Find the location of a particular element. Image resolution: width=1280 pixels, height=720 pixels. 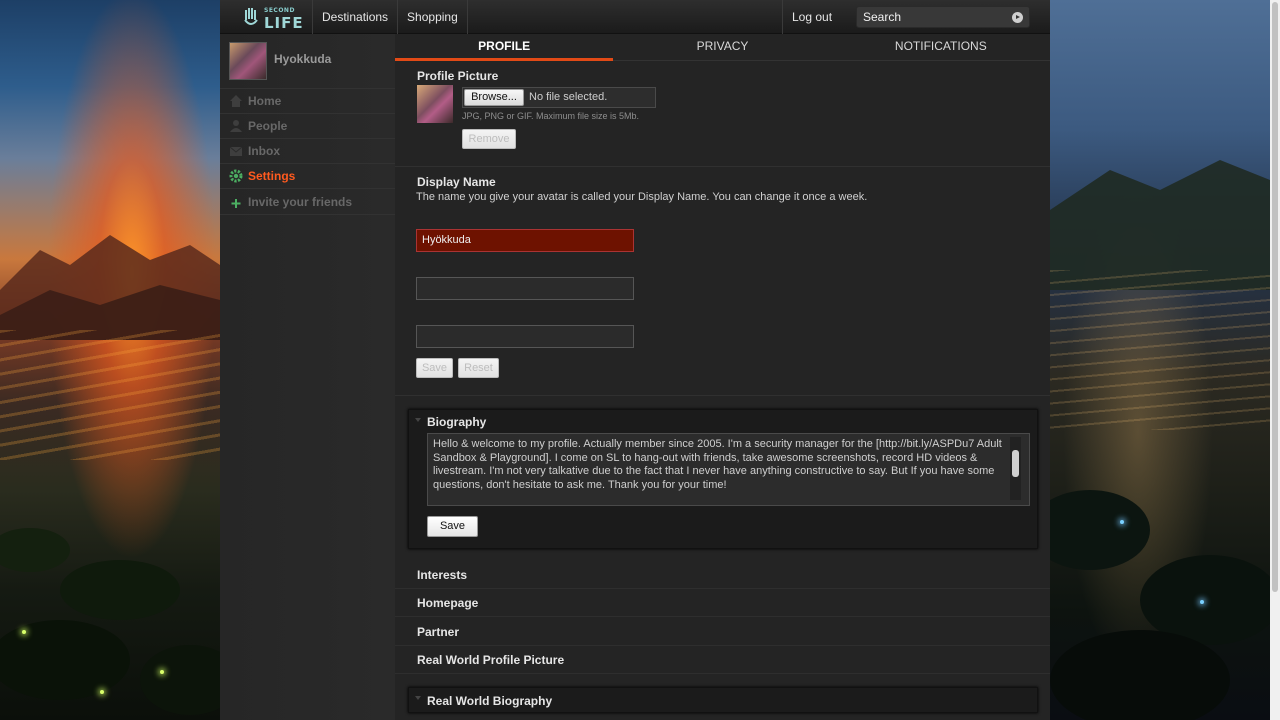

search-input is located at coordinates (933, 17).